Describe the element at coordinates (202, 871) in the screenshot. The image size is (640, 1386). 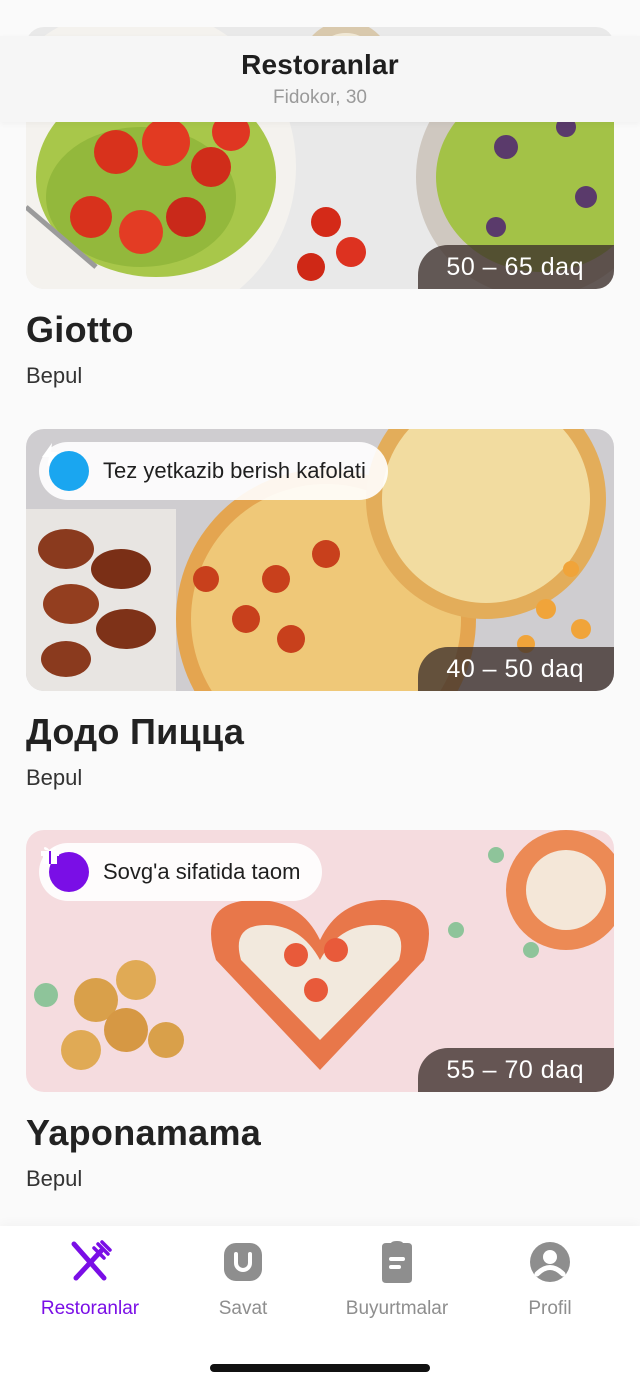
I see `promo-label: Sovg'a sifatida taom` at that location.